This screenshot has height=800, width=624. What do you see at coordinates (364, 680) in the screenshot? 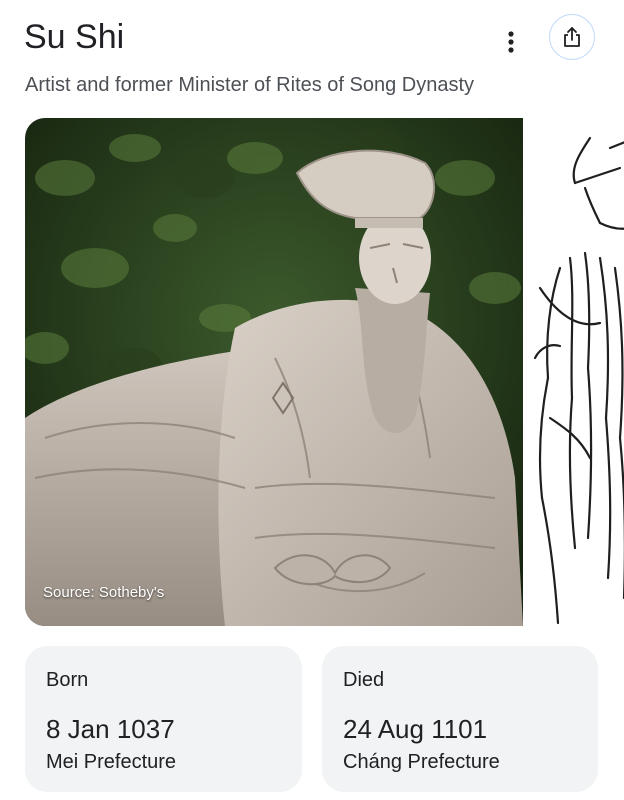
I see `died-label: Died` at bounding box center [364, 680].